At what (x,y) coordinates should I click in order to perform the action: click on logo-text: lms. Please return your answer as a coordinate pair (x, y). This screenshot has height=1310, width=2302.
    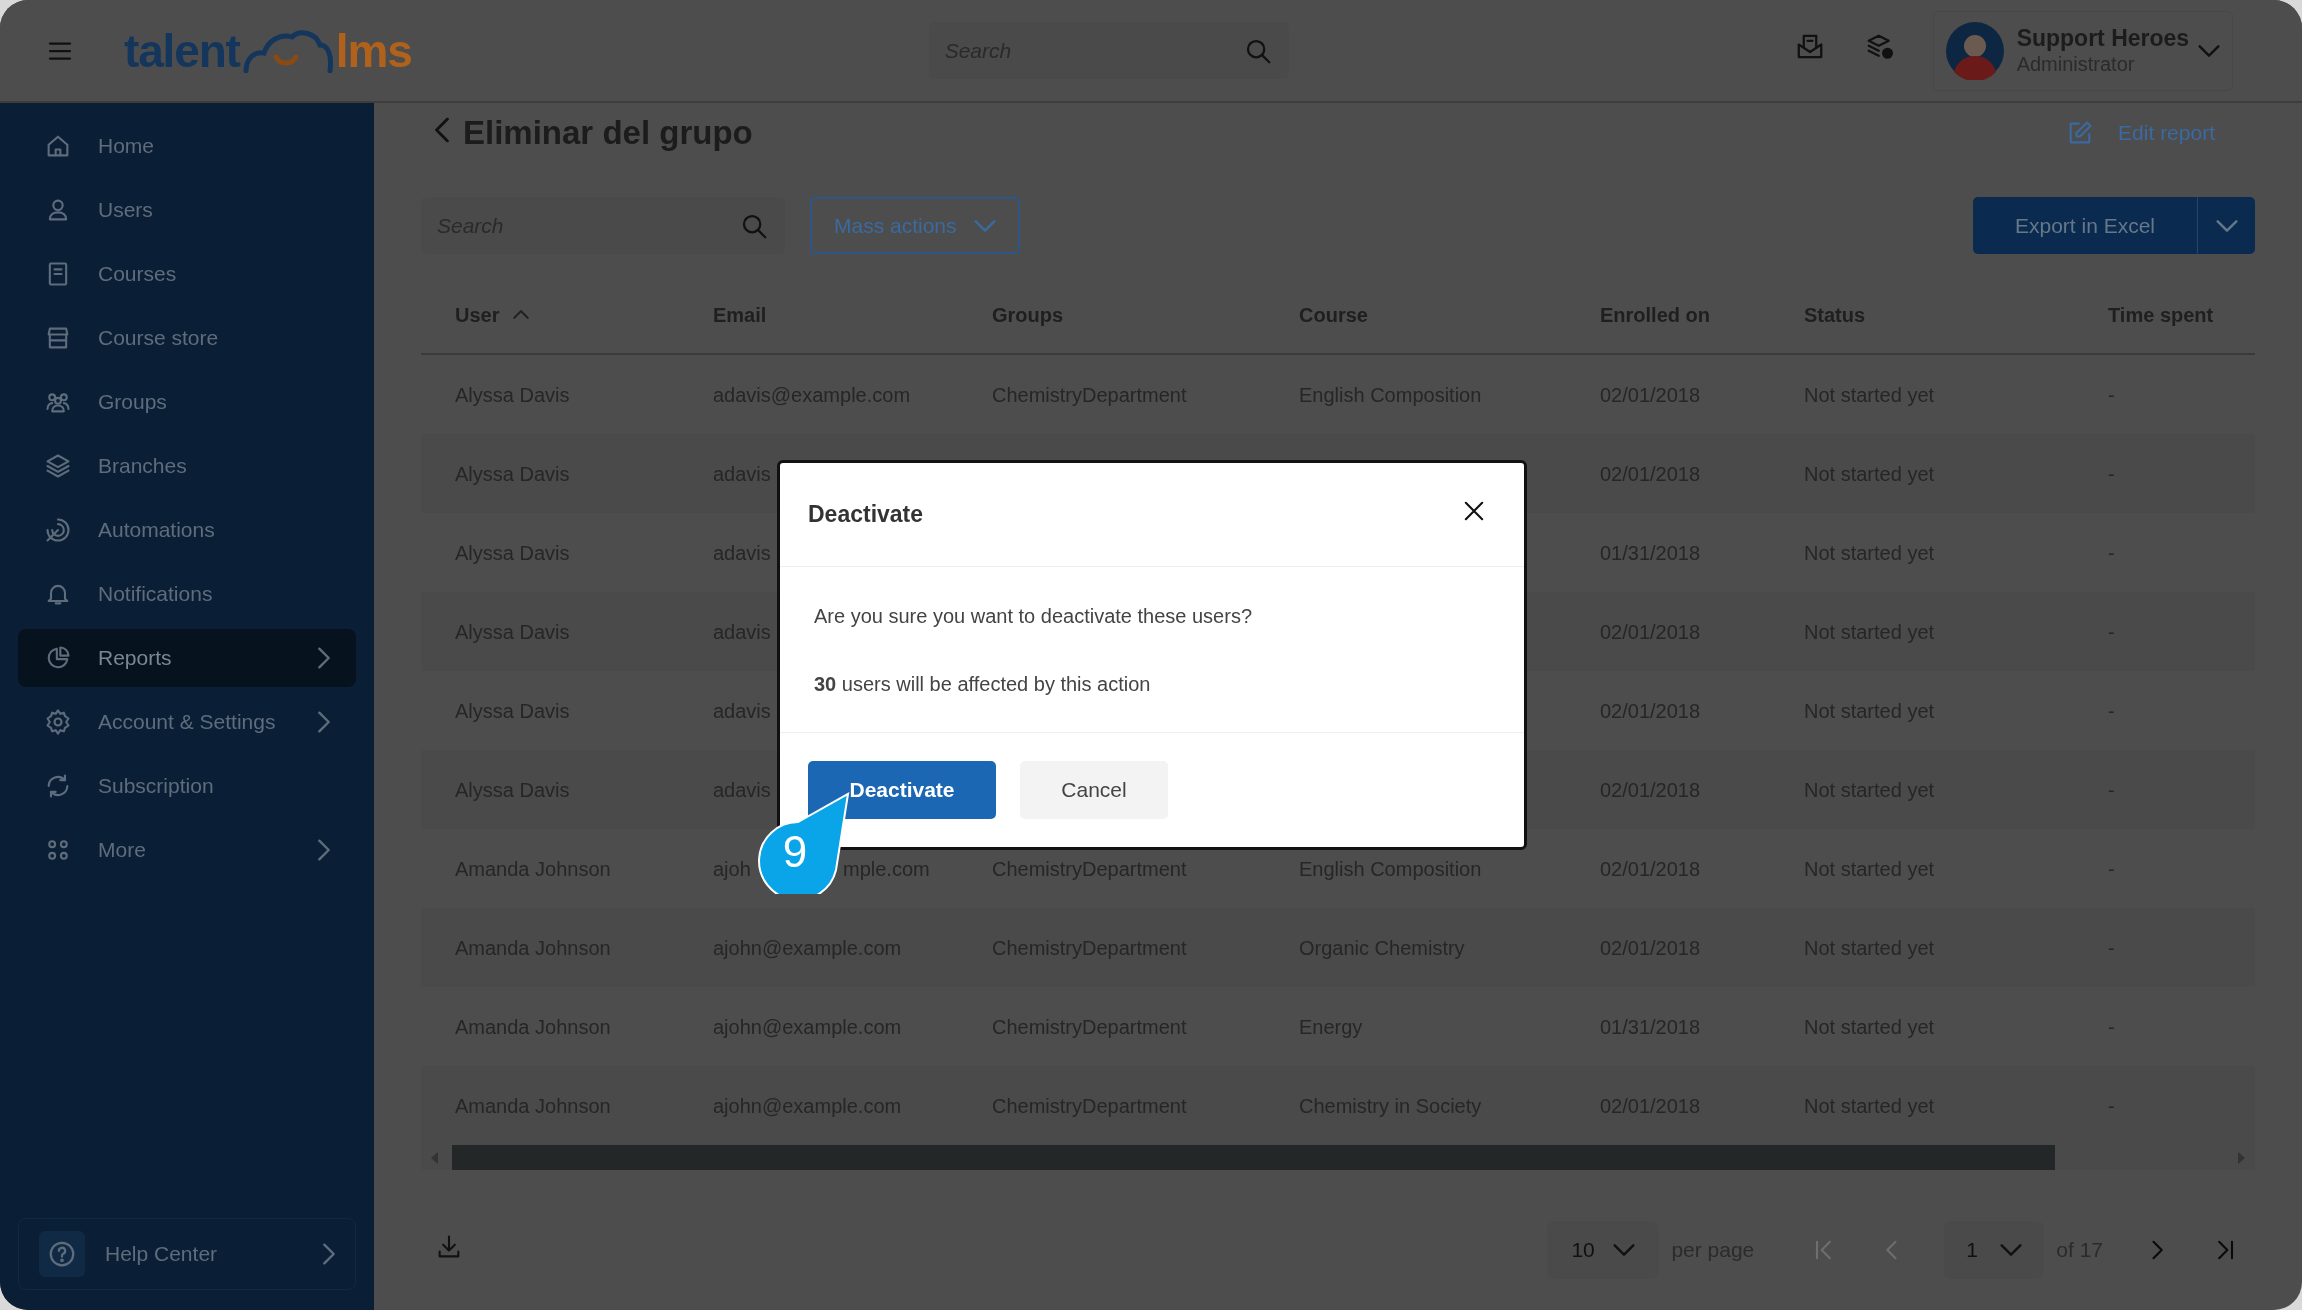
    Looking at the image, I should click on (373, 50).